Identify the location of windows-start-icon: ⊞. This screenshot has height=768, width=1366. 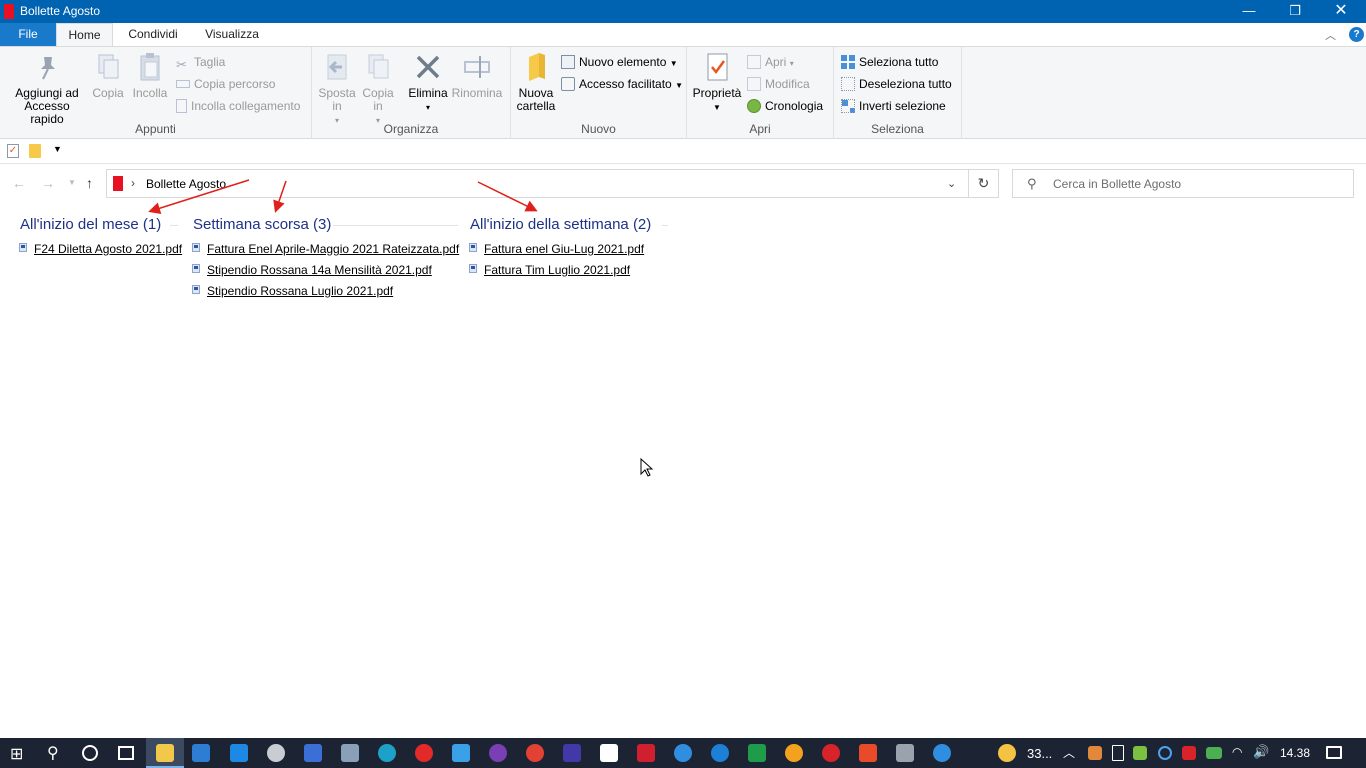
(16, 754).